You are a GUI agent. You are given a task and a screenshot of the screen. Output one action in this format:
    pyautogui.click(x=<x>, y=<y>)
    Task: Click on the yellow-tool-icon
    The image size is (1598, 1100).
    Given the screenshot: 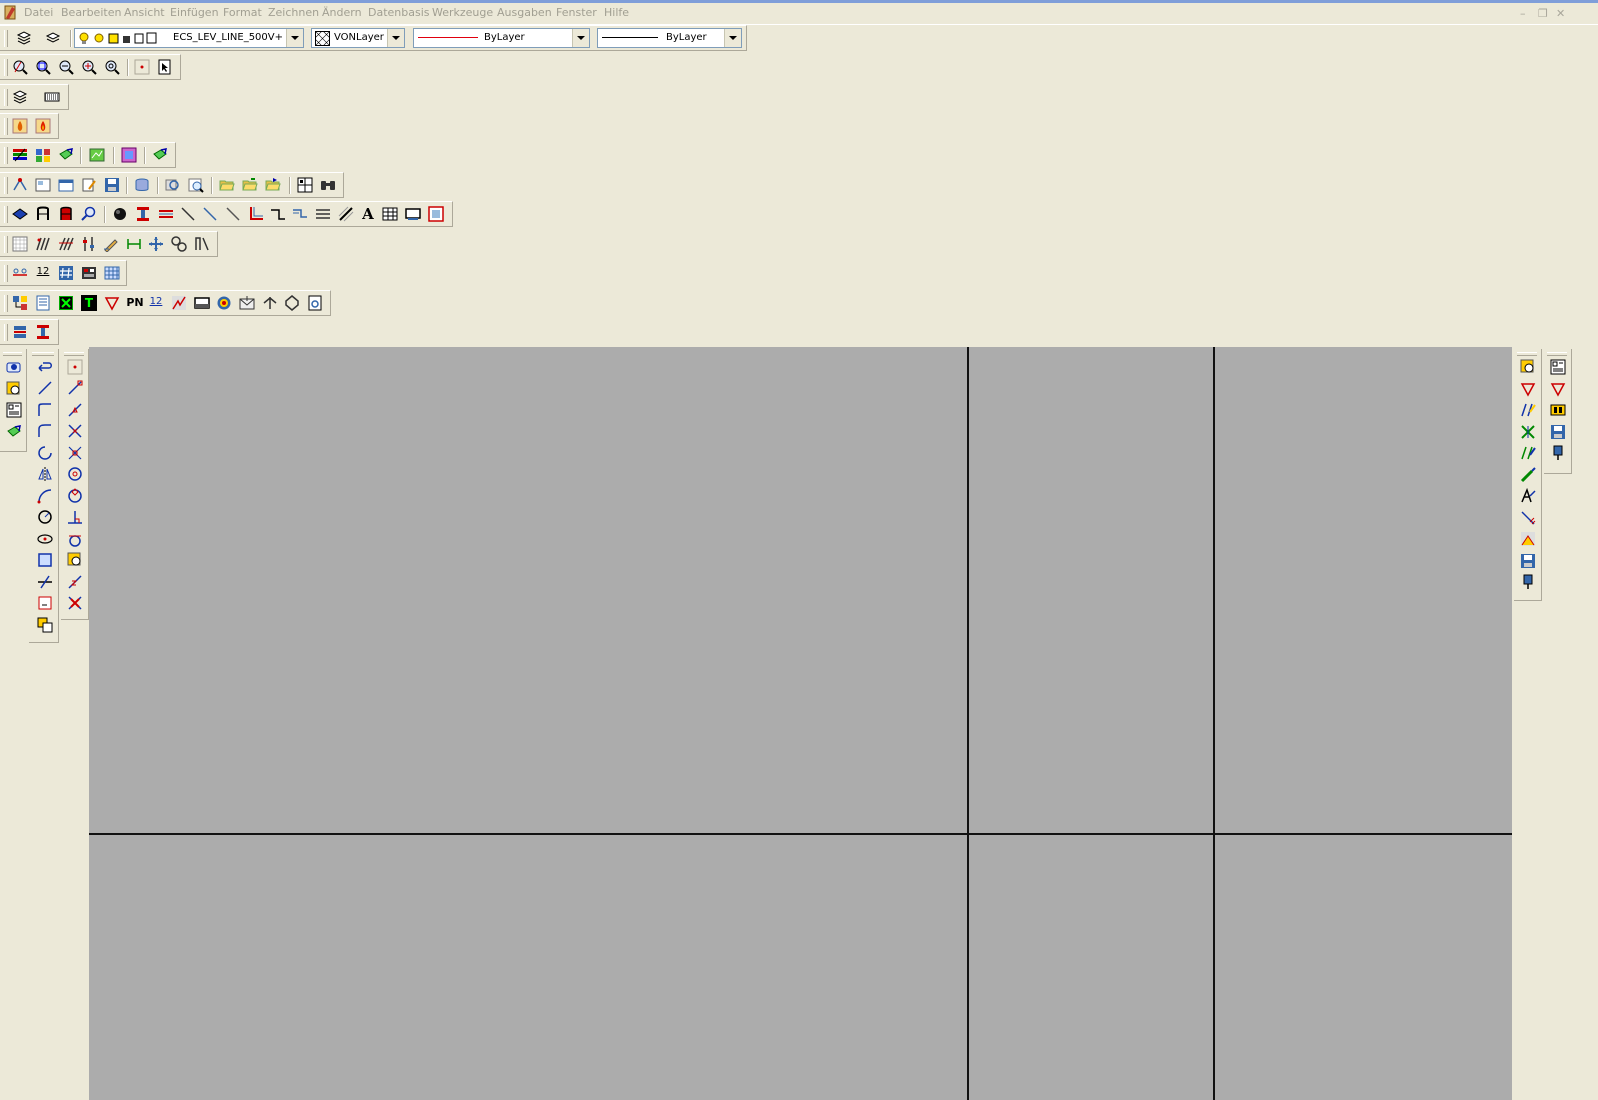 What is the action you would take?
    pyautogui.click(x=14, y=389)
    